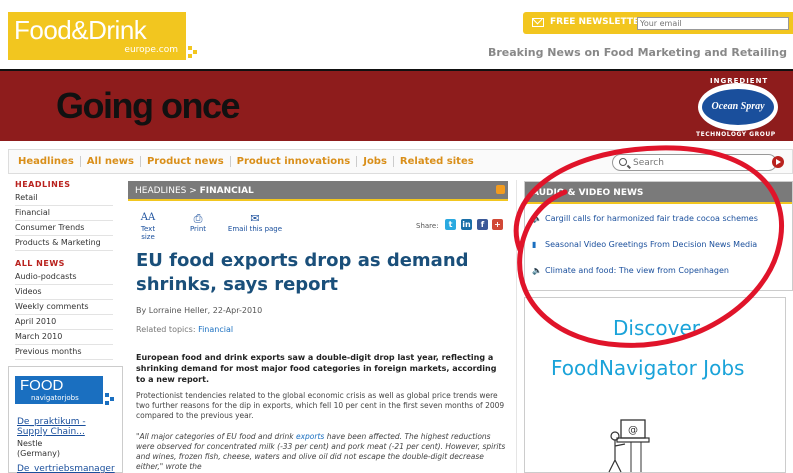 This screenshot has height=473, width=793. I want to click on nav-related-sites: Related sites, so click(436, 161).